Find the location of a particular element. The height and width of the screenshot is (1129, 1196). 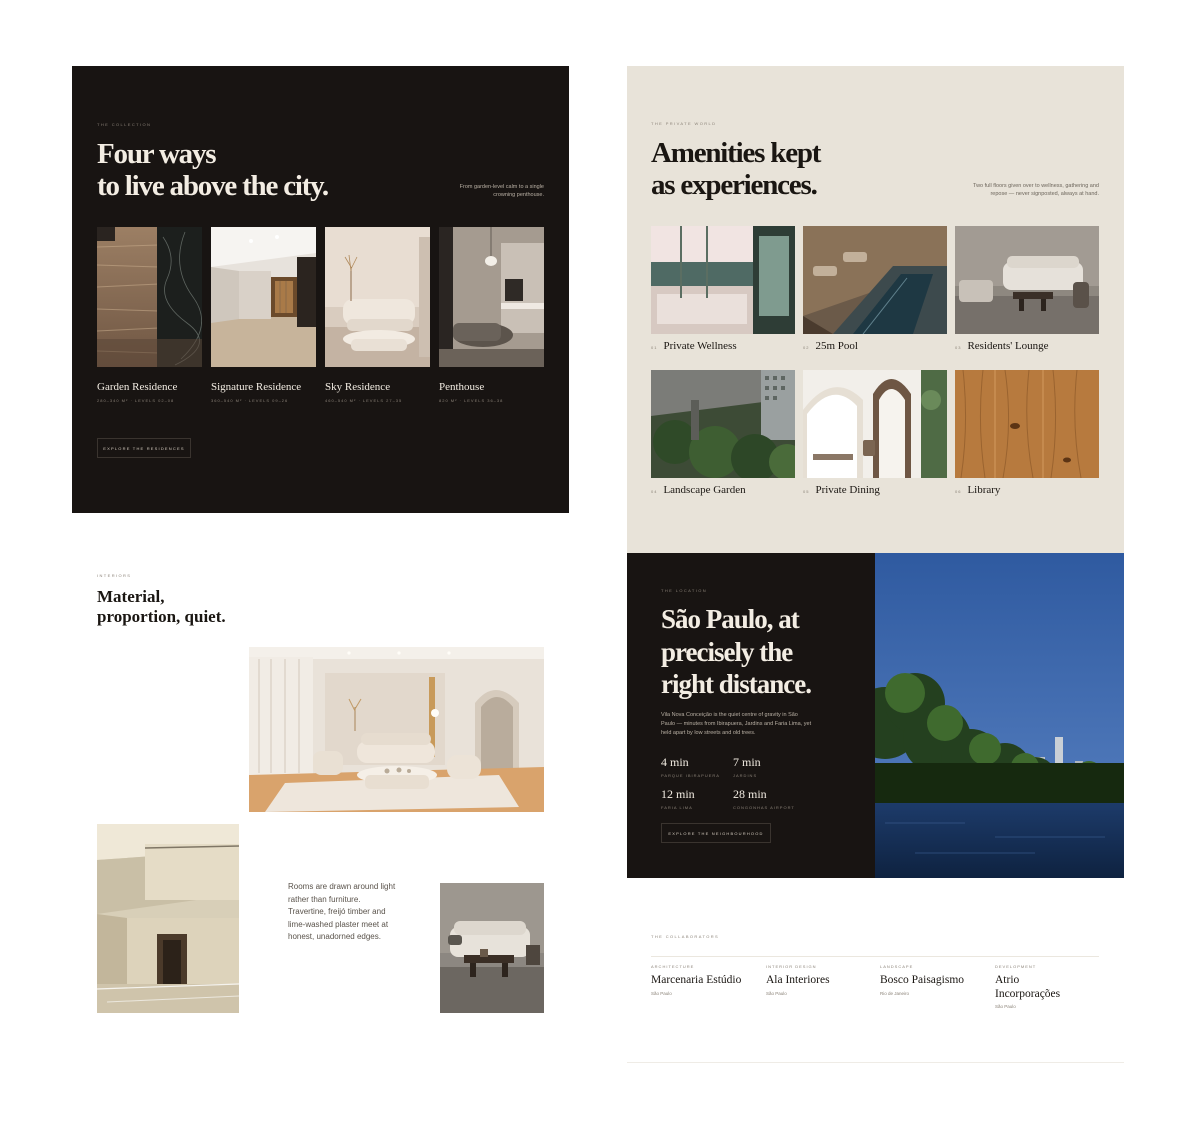

residence-card-sky: Sky Residence 460–540 M² · LEVELS 27–35 is located at coordinates (377, 315).